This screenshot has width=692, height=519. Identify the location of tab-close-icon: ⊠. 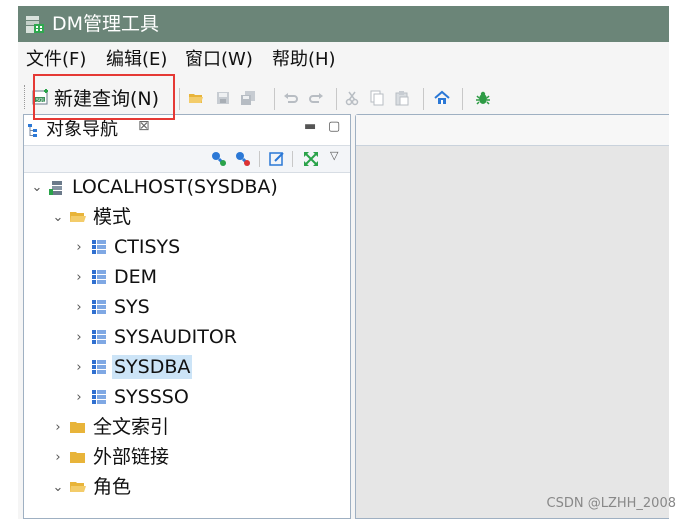
(144, 126).